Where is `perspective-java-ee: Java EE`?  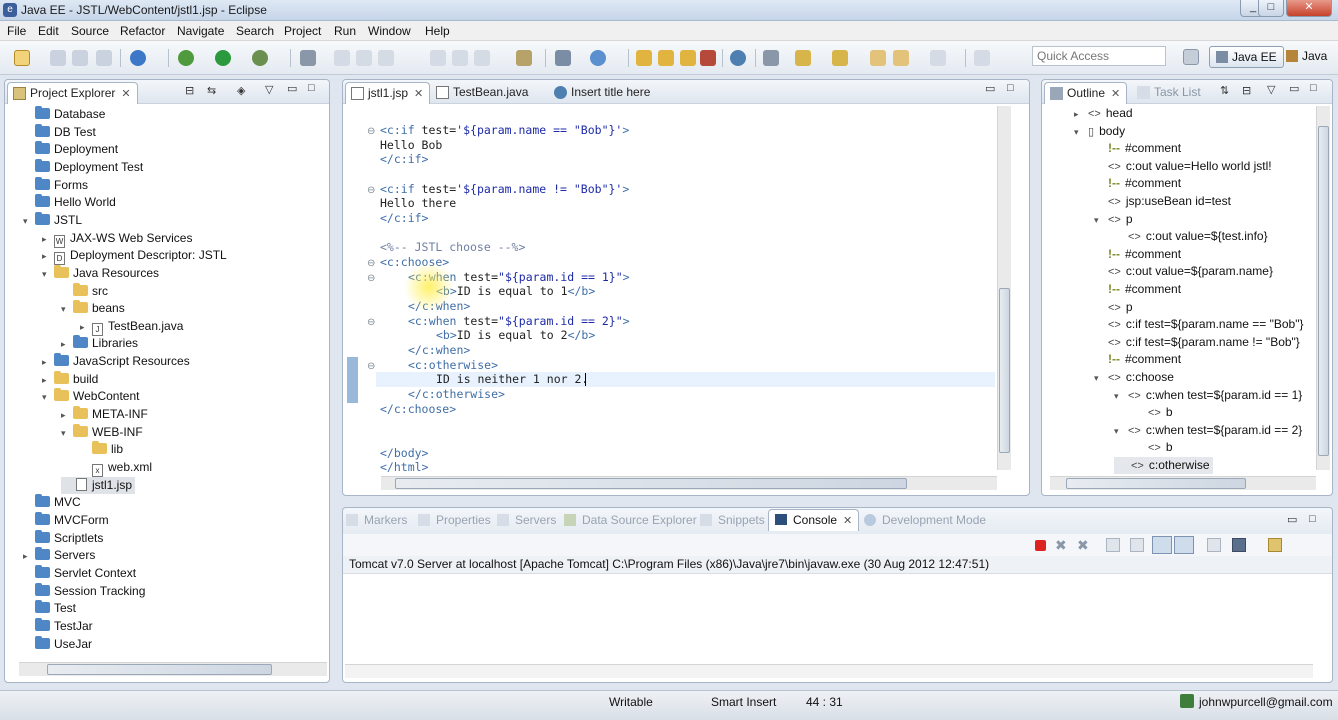 perspective-java-ee: Java EE is located at coordinates (1246, 57).